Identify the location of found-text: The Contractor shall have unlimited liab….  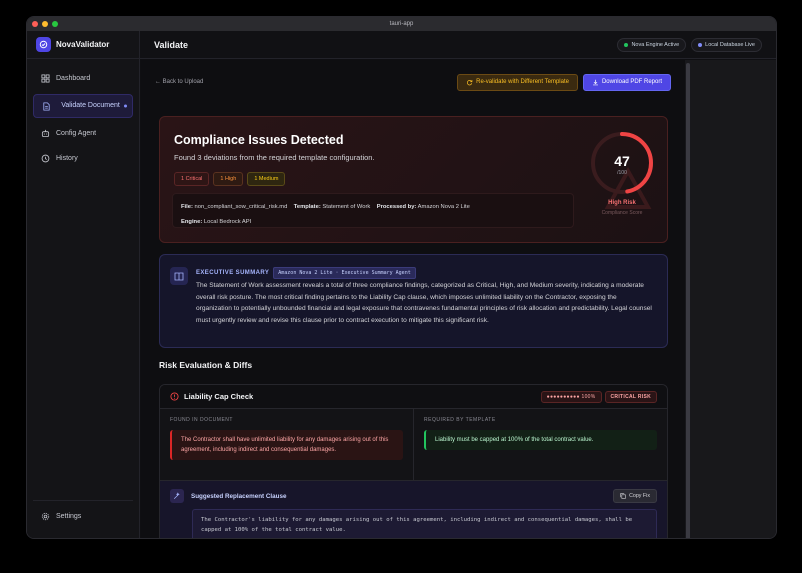
(286, 445).